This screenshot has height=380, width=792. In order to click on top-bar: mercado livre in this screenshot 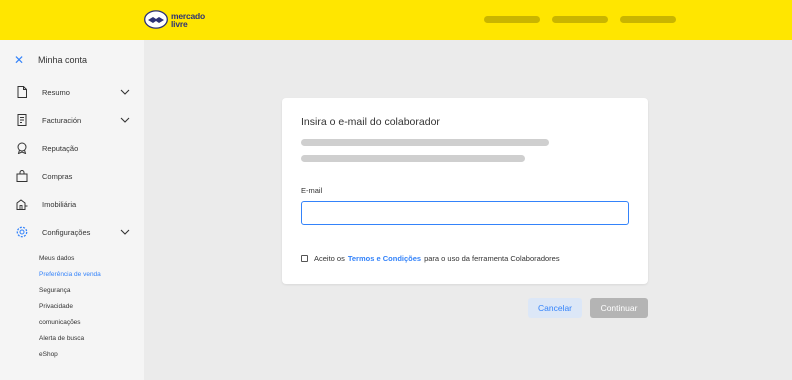, I will do `click(396, 20)`.